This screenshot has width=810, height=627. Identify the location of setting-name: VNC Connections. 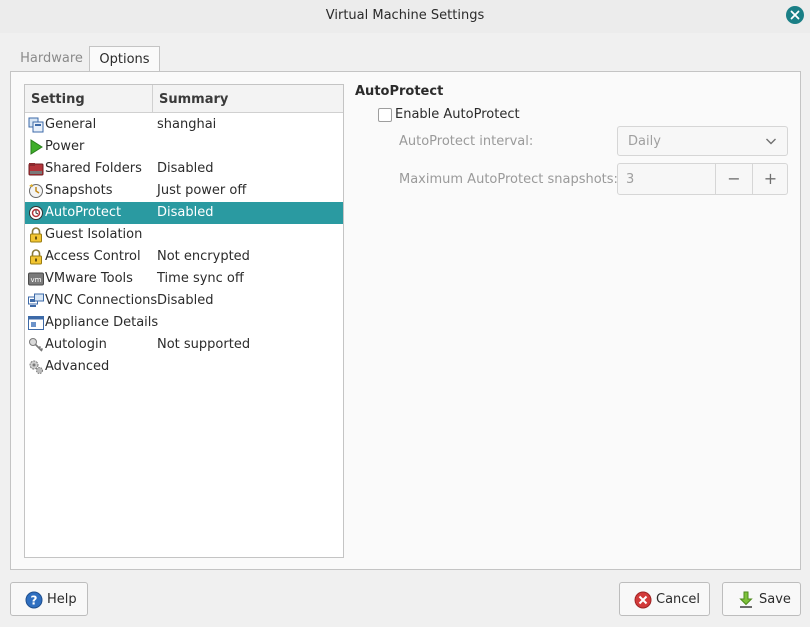
(101, 300).